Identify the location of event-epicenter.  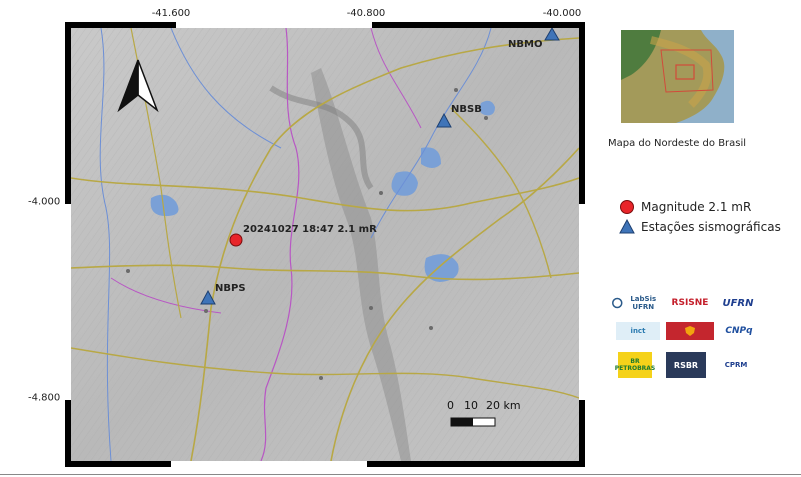
(236, 240).